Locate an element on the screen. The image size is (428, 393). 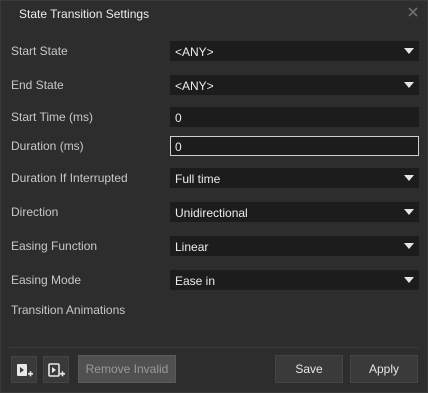
start-time-row: Start Time (ms) 0 is located at coordinates (214, 118).